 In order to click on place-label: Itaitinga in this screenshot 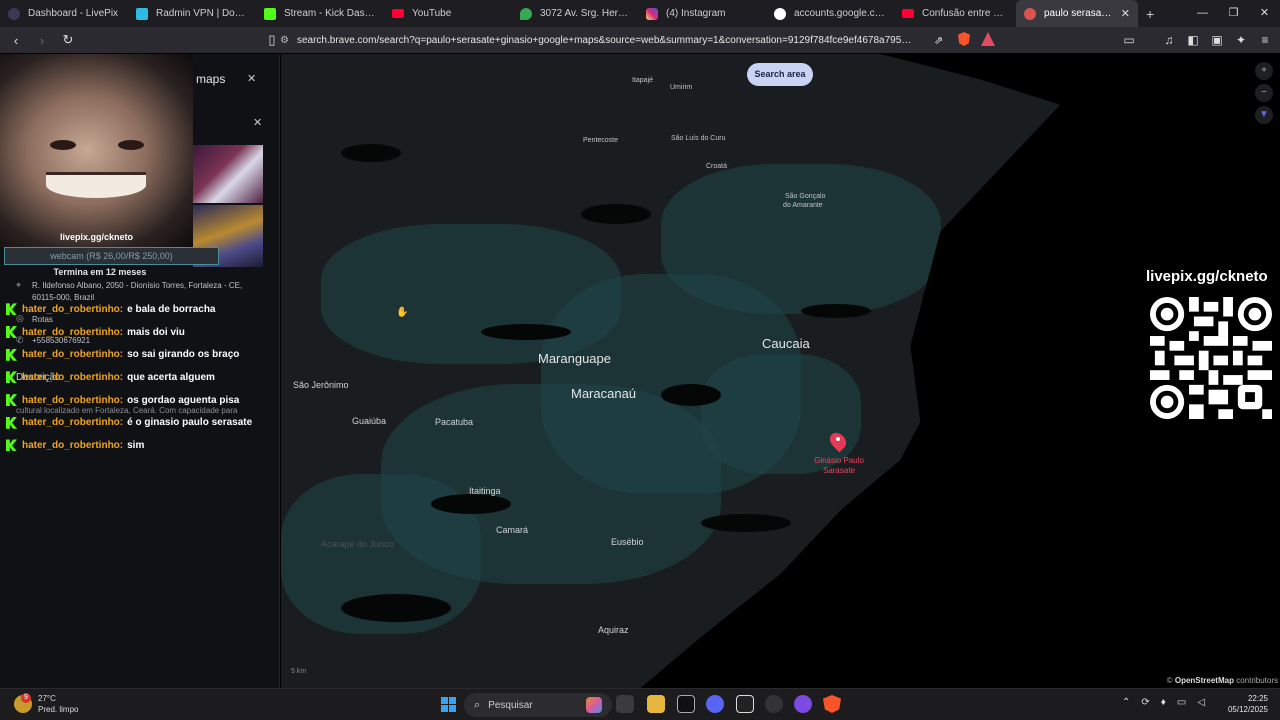, I will do `click(485, 491)`.